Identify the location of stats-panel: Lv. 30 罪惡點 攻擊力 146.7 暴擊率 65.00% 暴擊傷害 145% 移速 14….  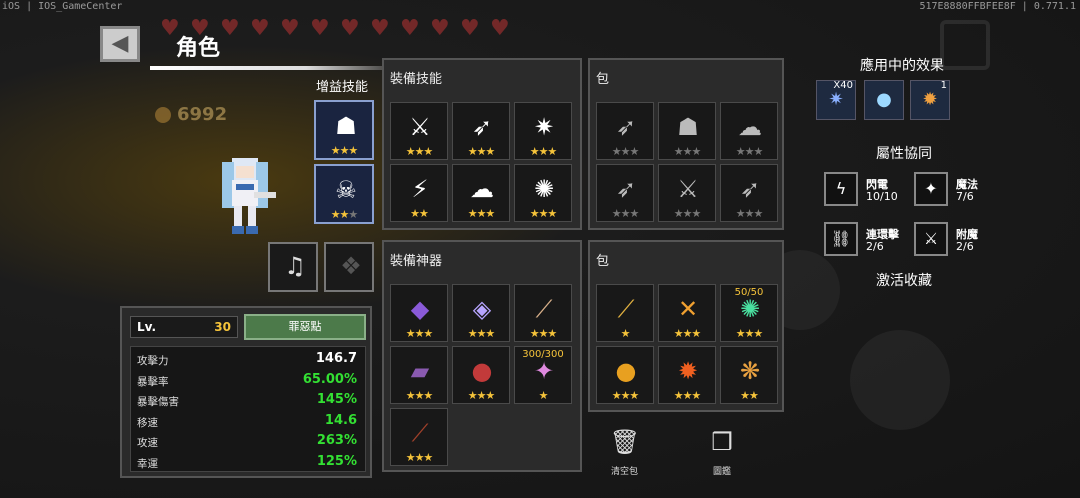
(246, 392).